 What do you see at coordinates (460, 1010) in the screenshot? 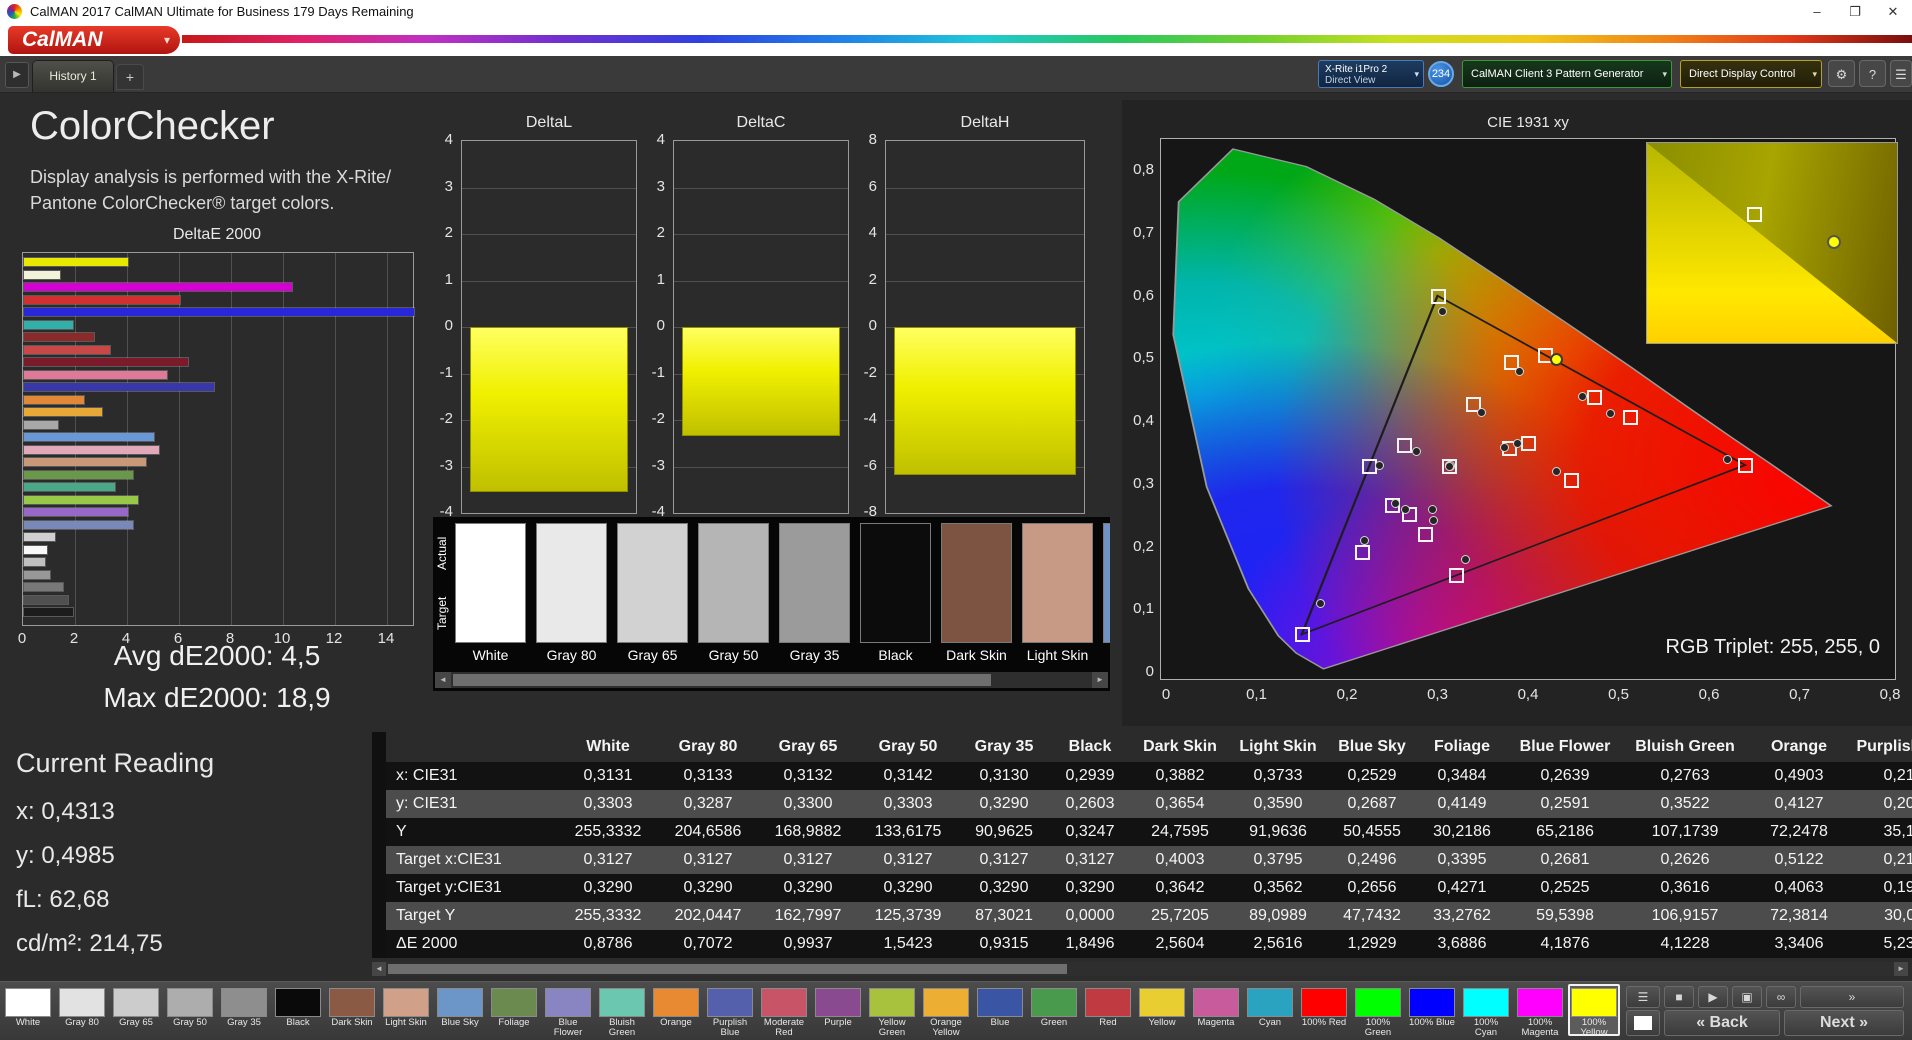
I see `pattern-button: Blue Sky` at bounding box center [460, 1010].